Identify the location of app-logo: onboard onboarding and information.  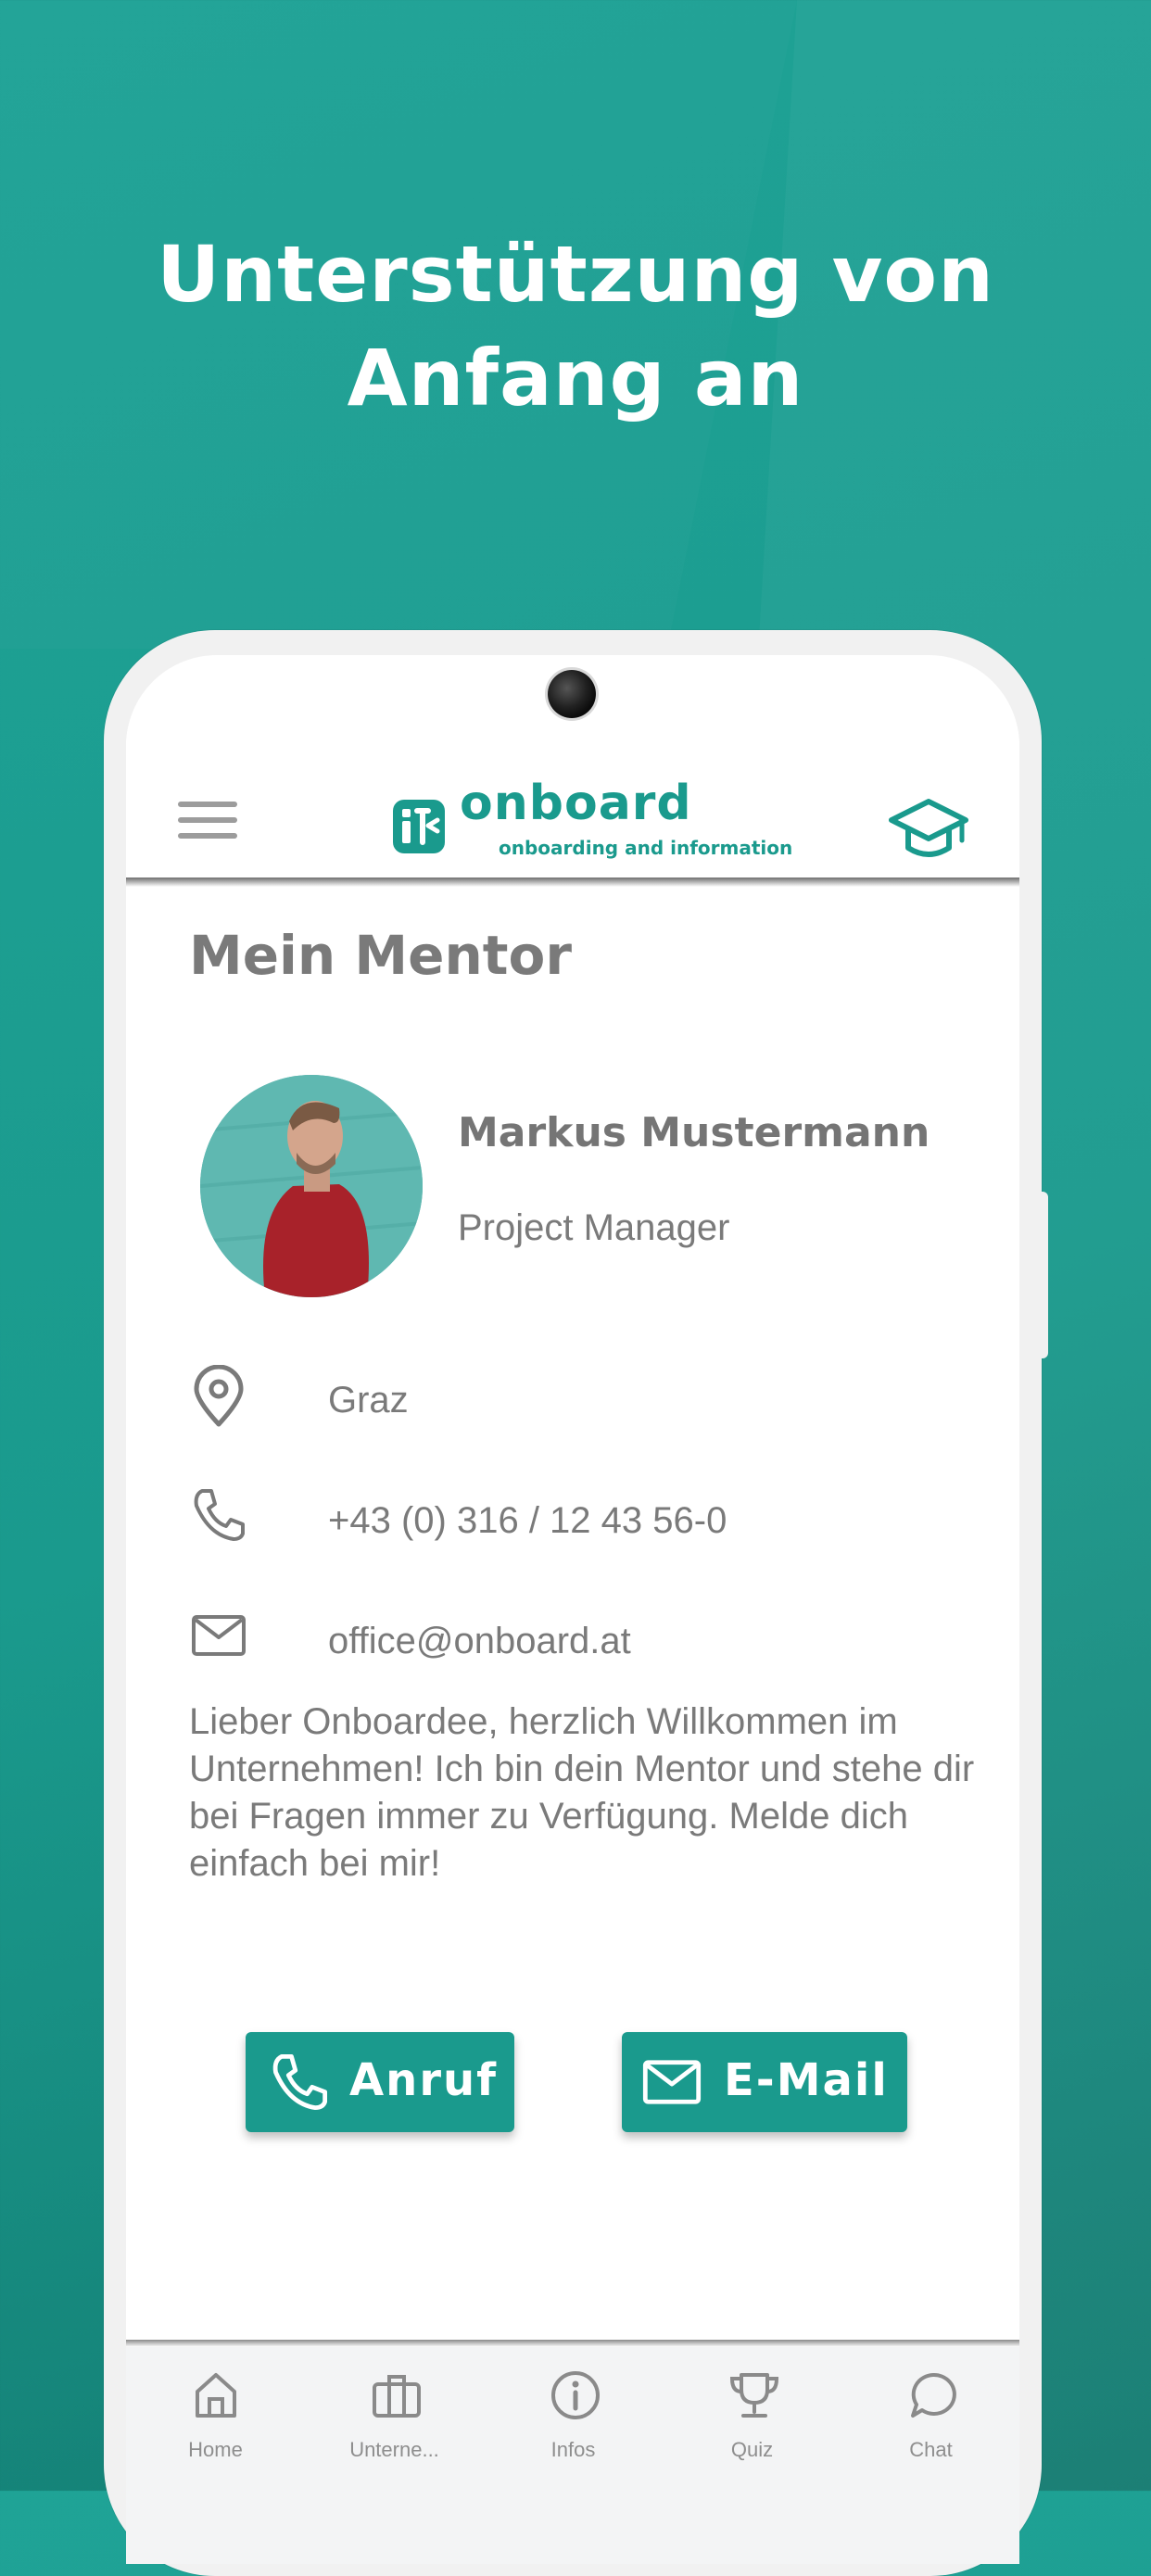
(591, 820).